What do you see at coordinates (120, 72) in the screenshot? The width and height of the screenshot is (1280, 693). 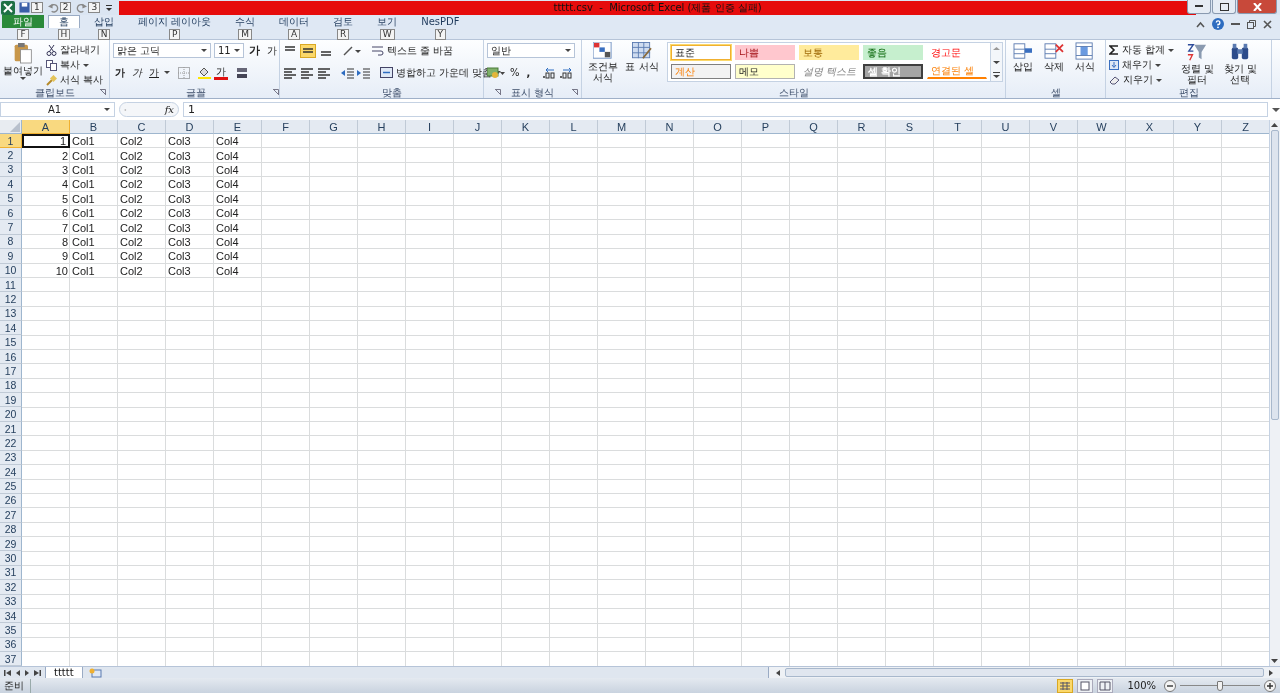 I see `bold-button: 가` at bounding box center [120, 72].